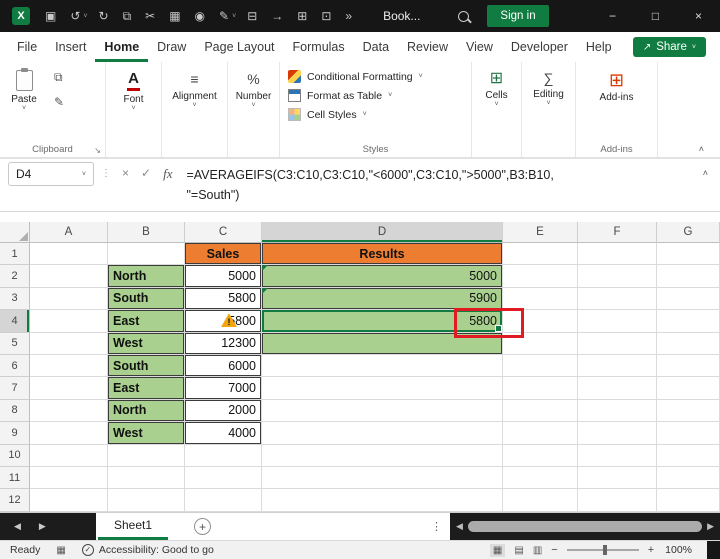 The height and width of the screenshot is (559, 720). What do you see at coordinates (15, 500) in the screenshot?
I see `row-header-12: 12` at bounding box center [15, 500].